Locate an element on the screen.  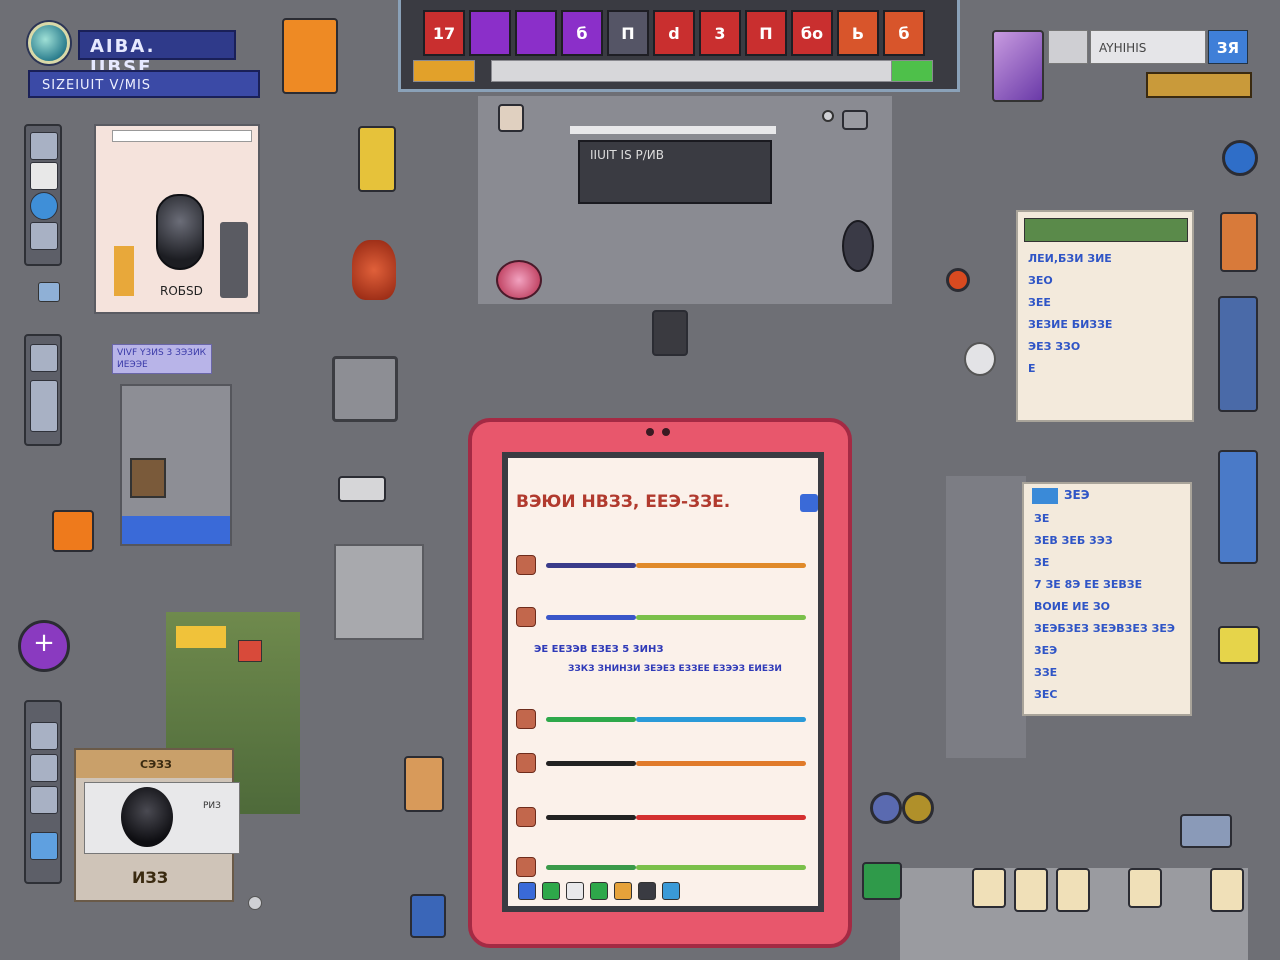
keyboard-panel: IIUIT IS Р/ИВ is located at coordinates (675, 172).